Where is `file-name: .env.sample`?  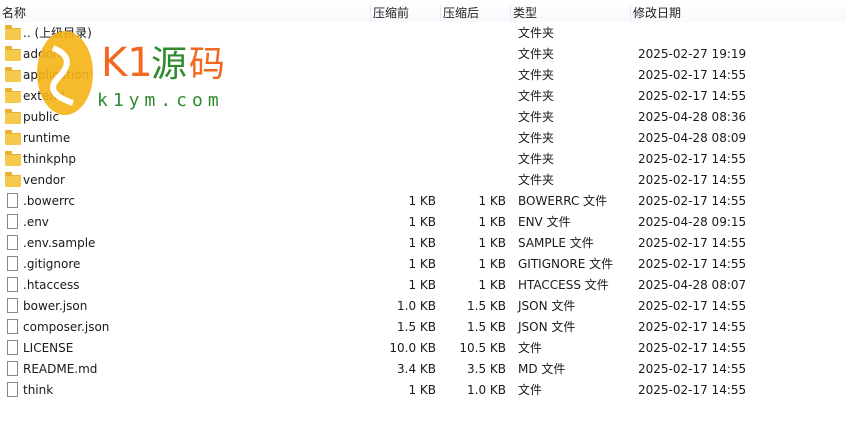 file-name: .env.sample is located at coordinates (59, 243).